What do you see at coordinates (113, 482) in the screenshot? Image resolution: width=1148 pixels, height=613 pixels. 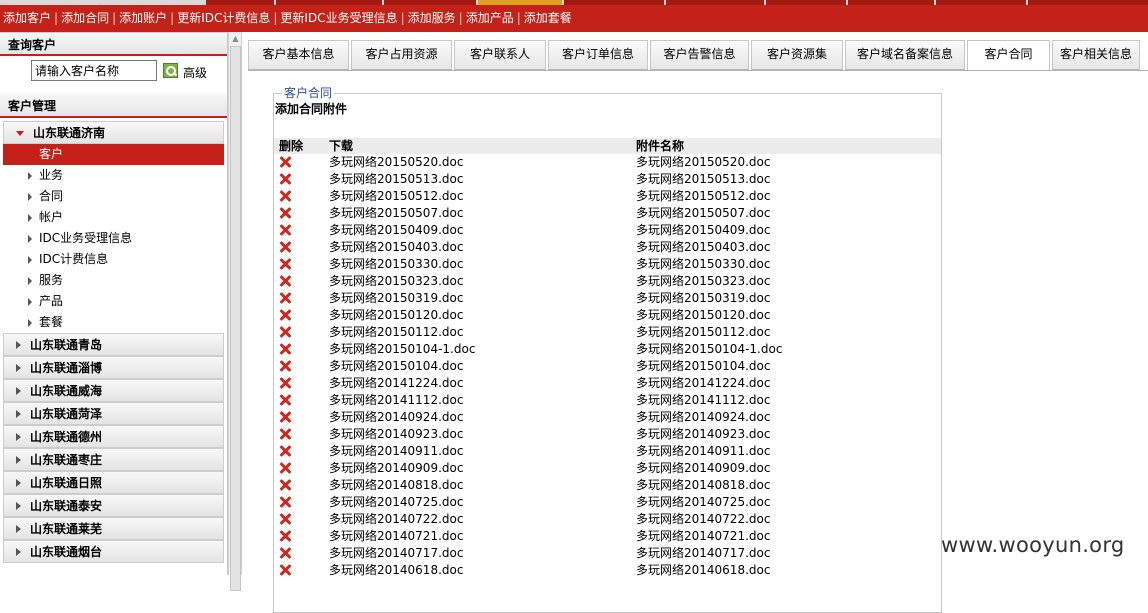 I see `sidebar-group: 山东联通日照` at bounding box center [113, 482].